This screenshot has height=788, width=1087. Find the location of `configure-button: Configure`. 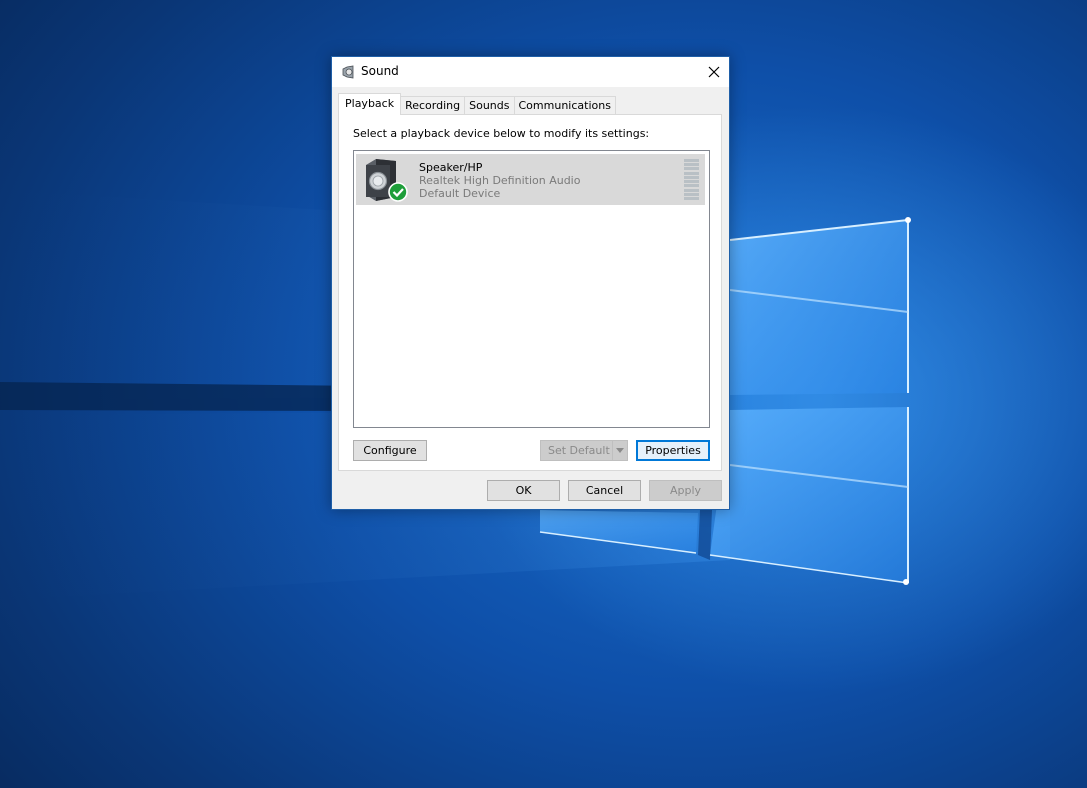

configure-button: Configure is located at coordinates (390, 450).